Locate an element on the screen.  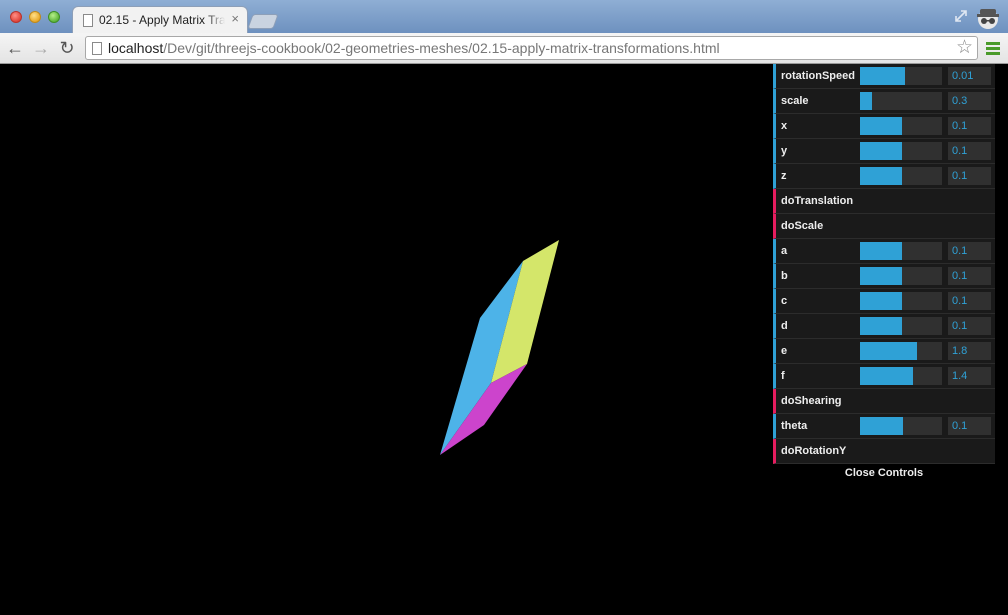
gui-label: c is located at coordinates (784, 301).